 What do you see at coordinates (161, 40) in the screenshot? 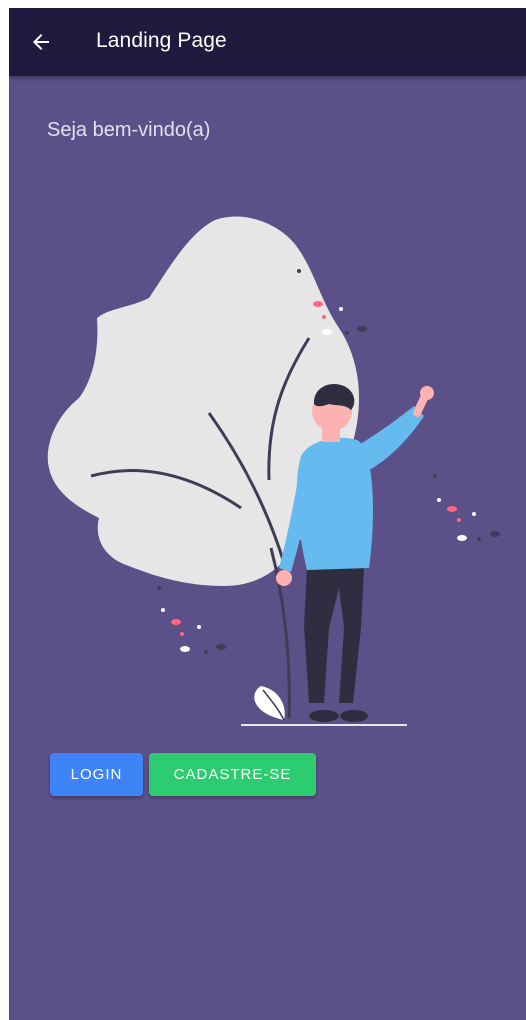
I see `page-title: Landing Page` at bounding box center [161, 40].